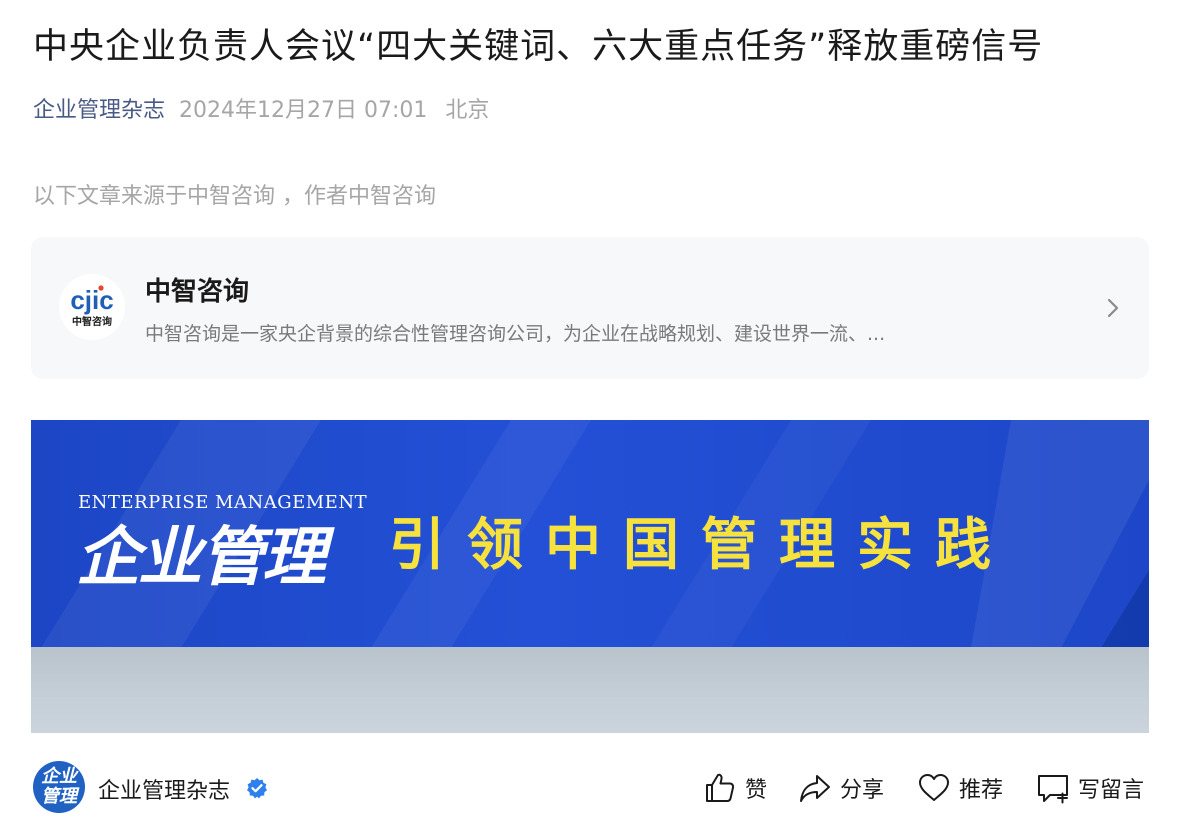 Image resolution: width=1177 pixels, height=832 pixels. What do you see at coordinates (538, 47) in the screenshot?
I see `article-title: 中央企业负责人会议“四大关键词、六大重点任务”释放重磅信号` at bounding box center [538, 47].